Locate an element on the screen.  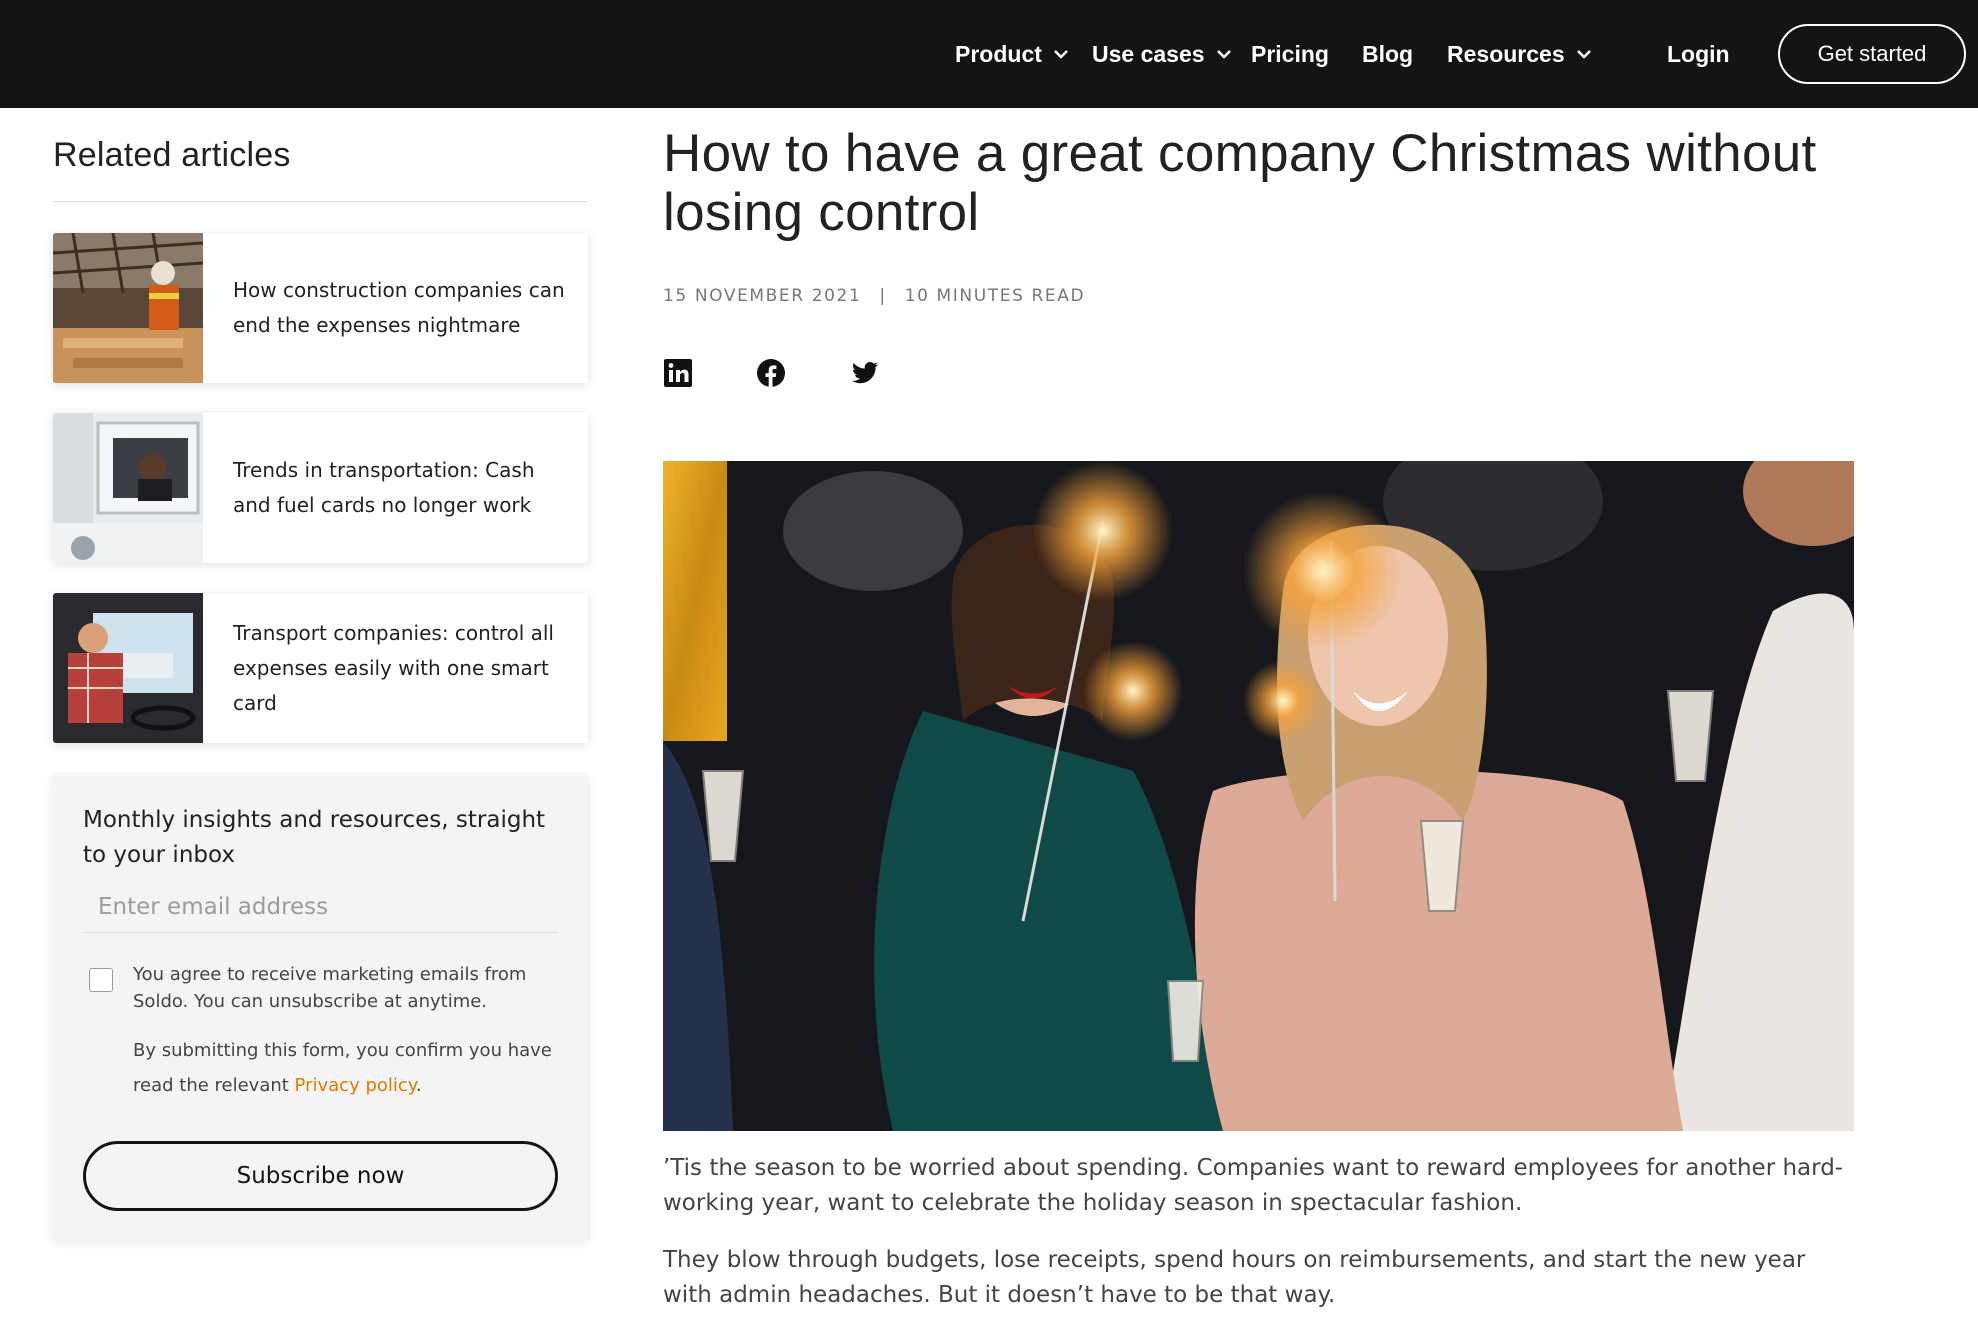
nav-item-use-cases: Use cases is located at coordinates (1162, 54).